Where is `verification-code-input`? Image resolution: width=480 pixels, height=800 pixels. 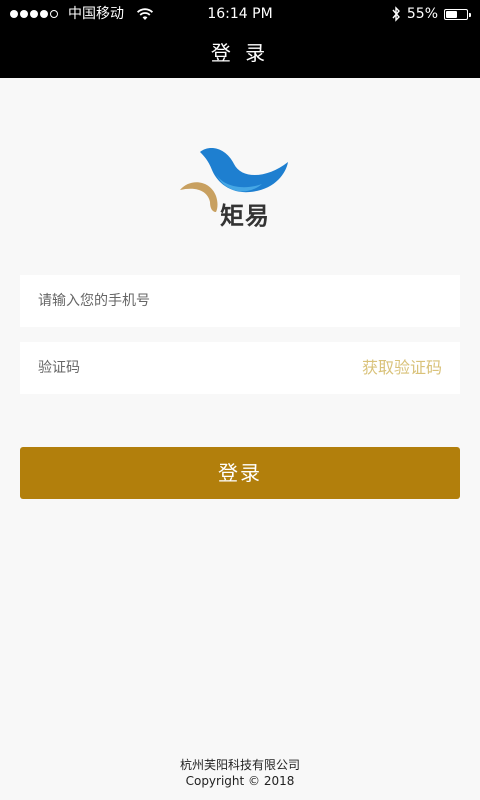 verification-code-input is located at coordinates (188, 368).